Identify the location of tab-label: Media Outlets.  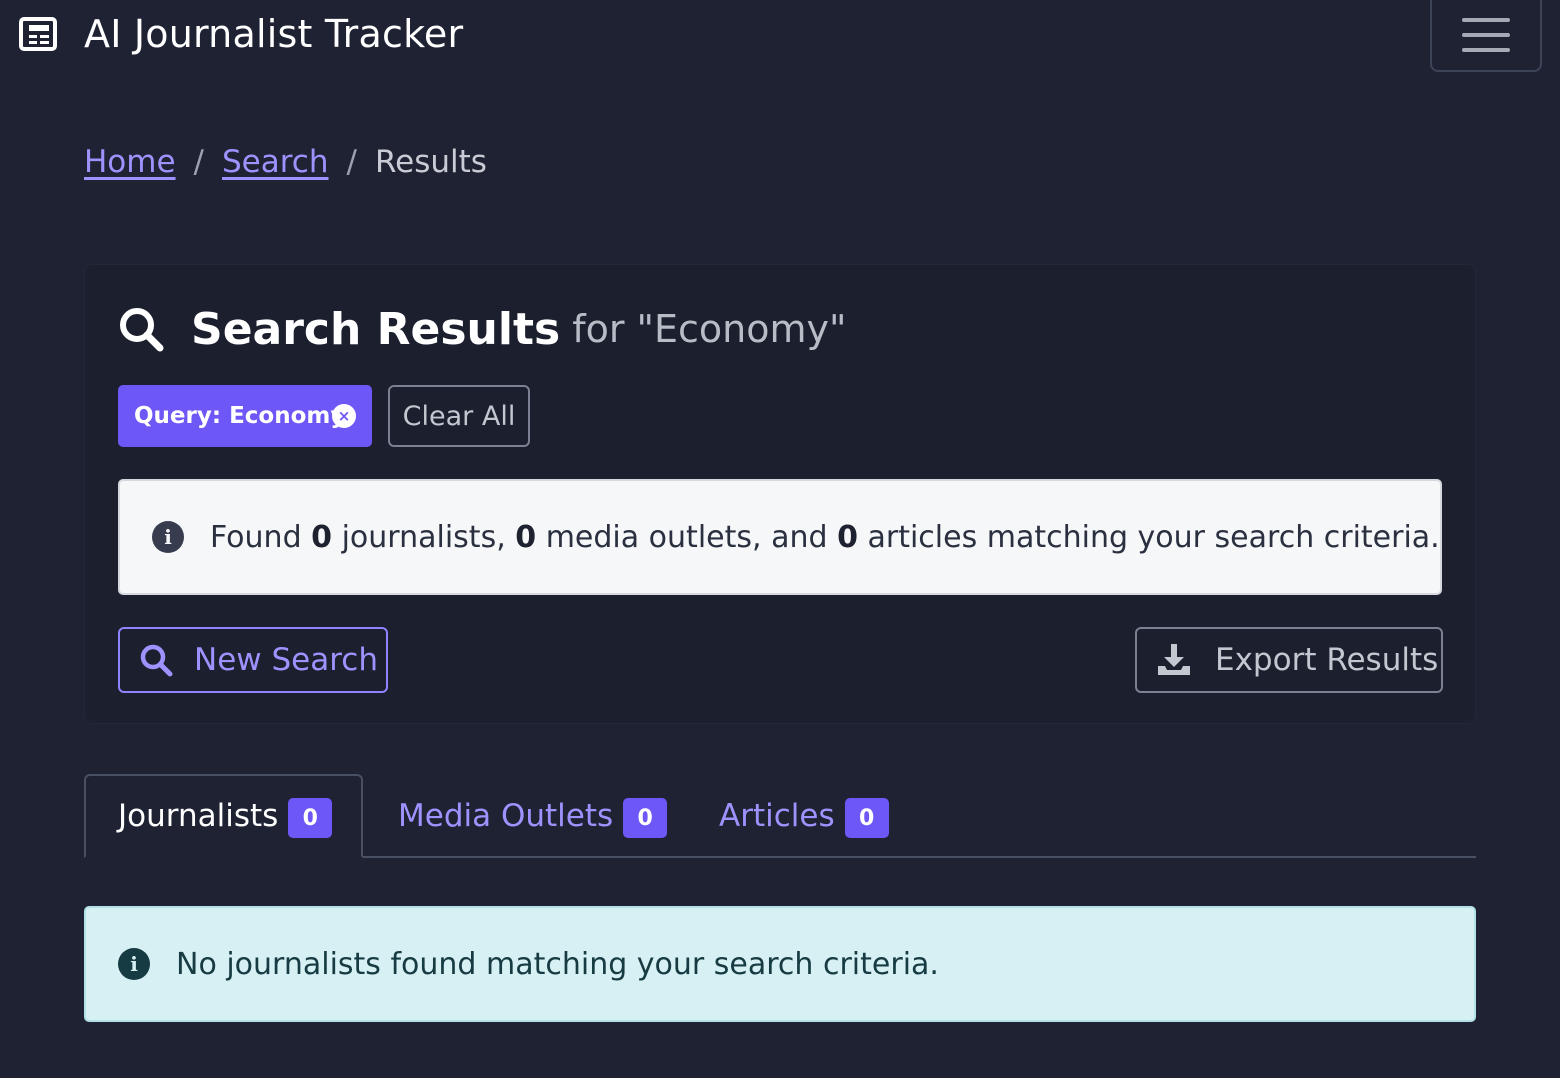
(506, 816).